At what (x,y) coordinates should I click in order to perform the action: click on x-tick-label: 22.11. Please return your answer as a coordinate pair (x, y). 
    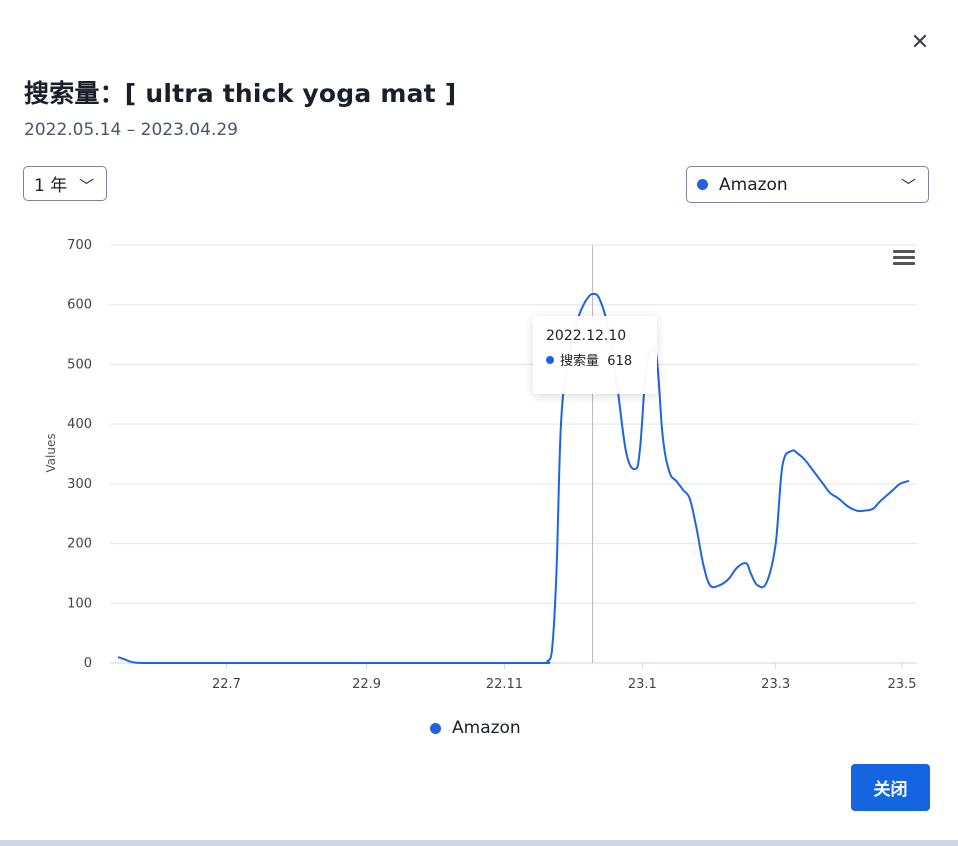
    Looking at the image, I should click on (504, 684).